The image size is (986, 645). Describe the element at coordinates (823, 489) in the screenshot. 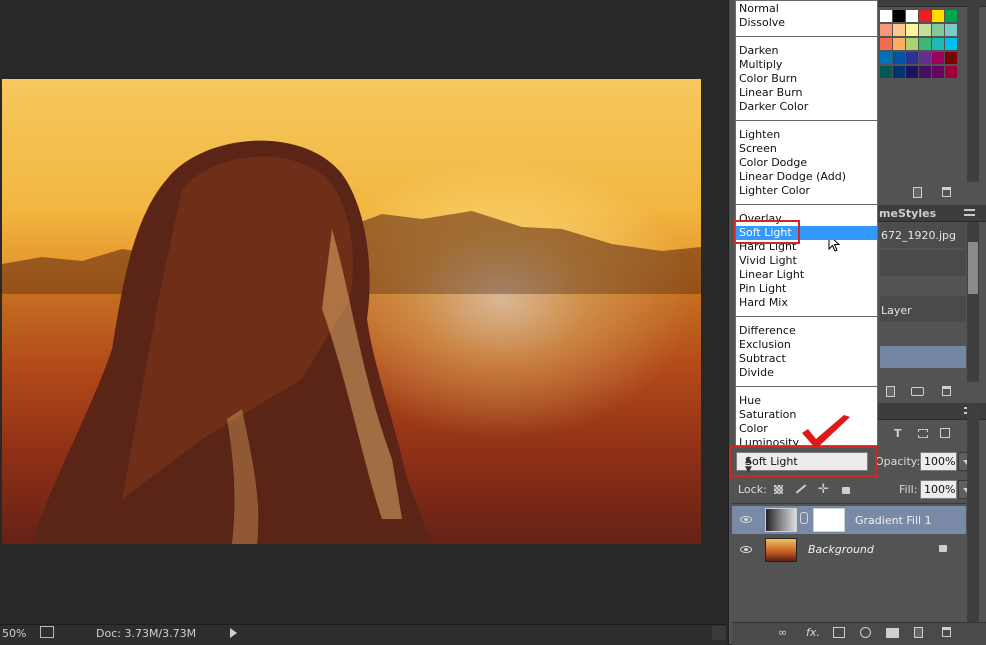

I see `lock-move-icon: ✛` at that location.